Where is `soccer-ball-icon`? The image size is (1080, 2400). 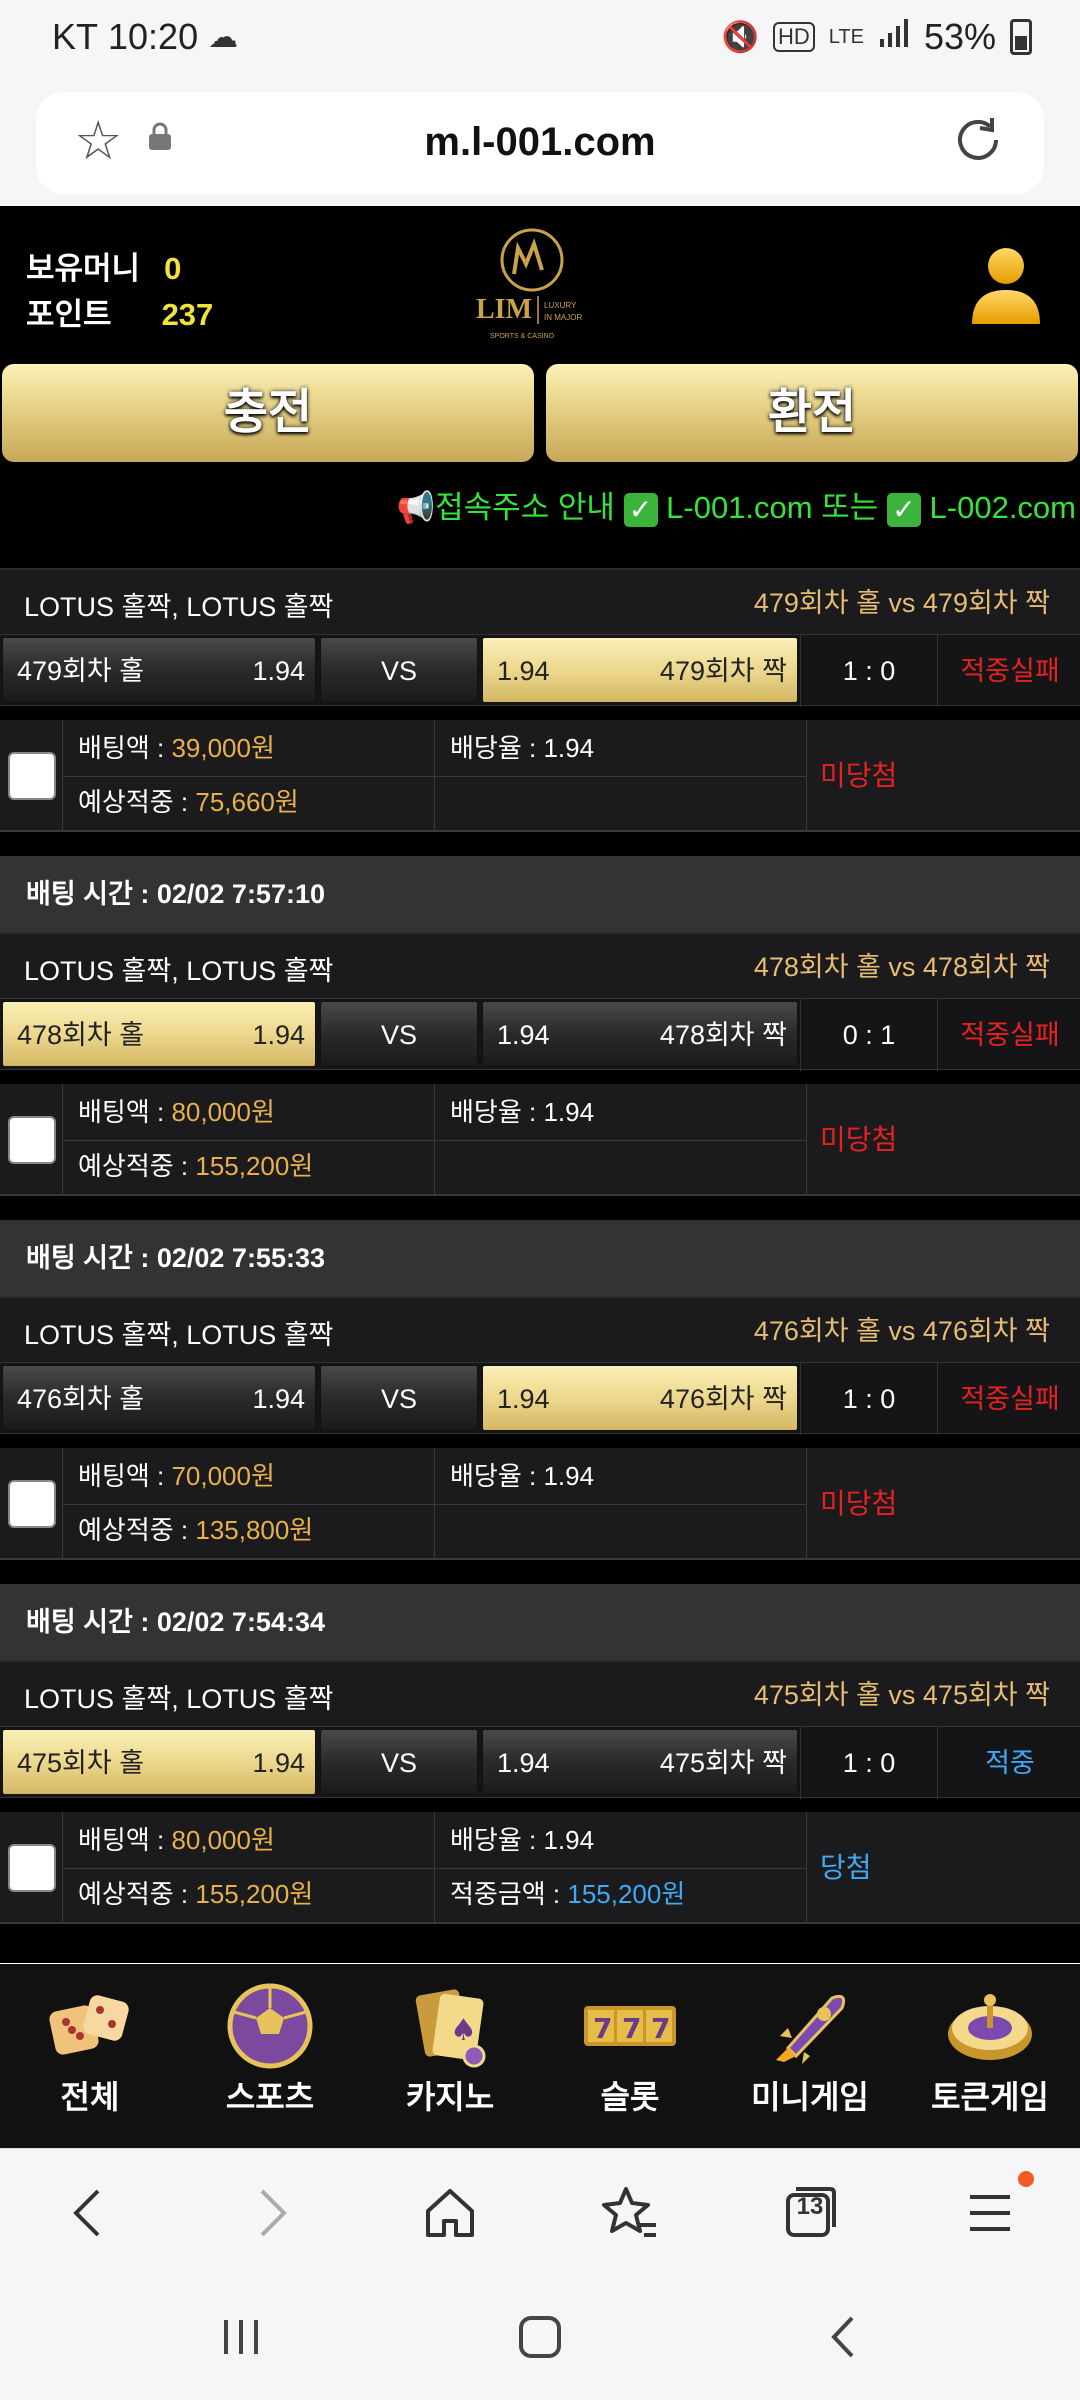 soccer-ball-icon is located at coordinates (270, 2026).